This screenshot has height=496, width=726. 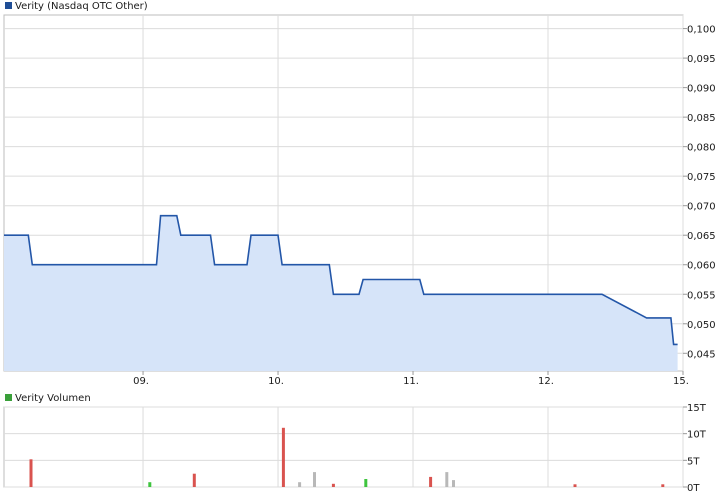 What do you see at coordinates (546, 381) in the screenshot?
I see `price-x-tick-label: 12.` at bounding box center [546, 381].